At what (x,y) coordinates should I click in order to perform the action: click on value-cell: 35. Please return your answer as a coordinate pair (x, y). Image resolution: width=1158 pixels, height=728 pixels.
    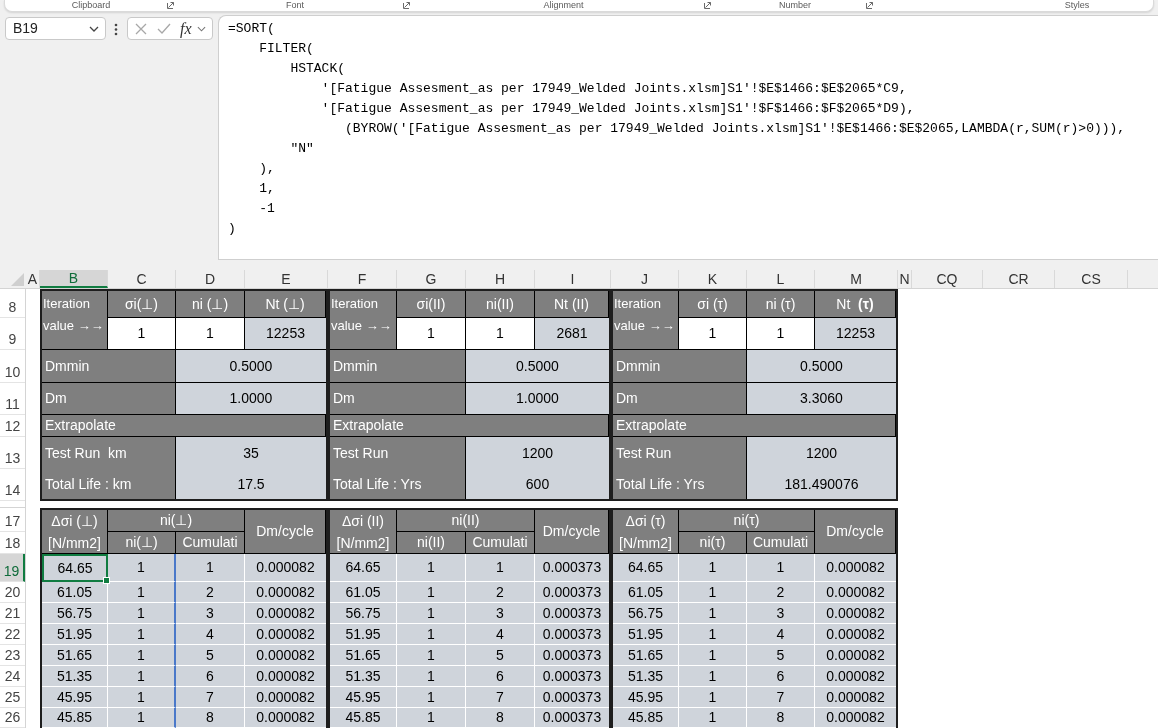
    Looking at the image, I should click on (251, 453).